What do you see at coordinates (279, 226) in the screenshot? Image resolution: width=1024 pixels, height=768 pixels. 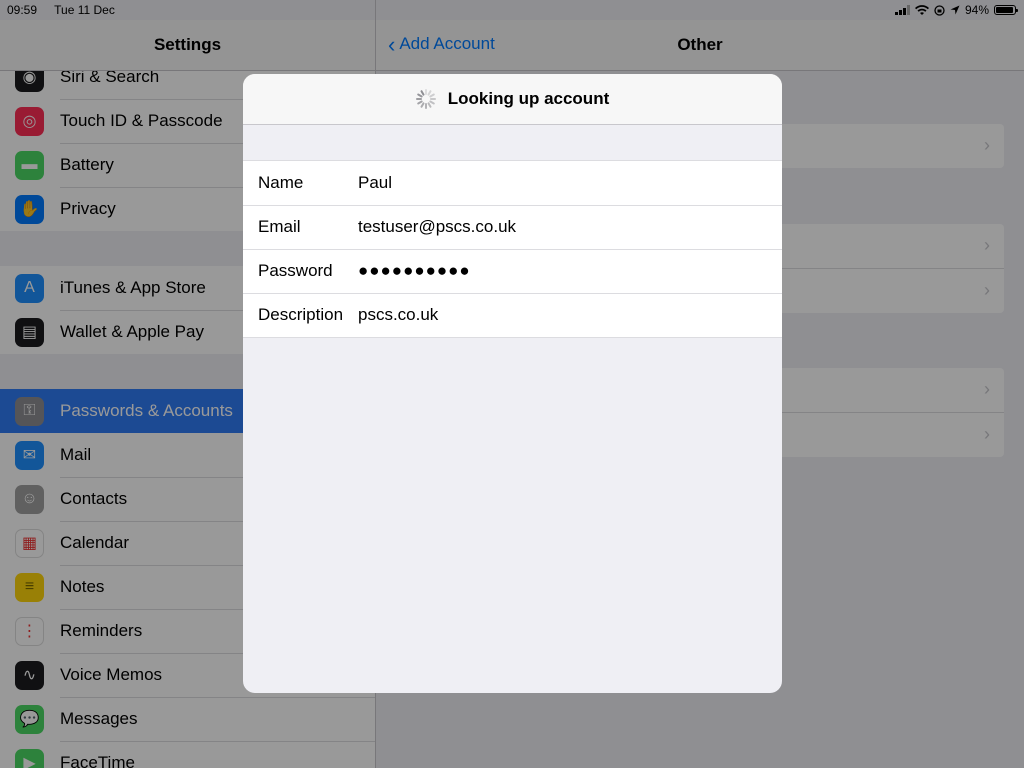 I see `email-label: Email` at bounding box center [279, 226].